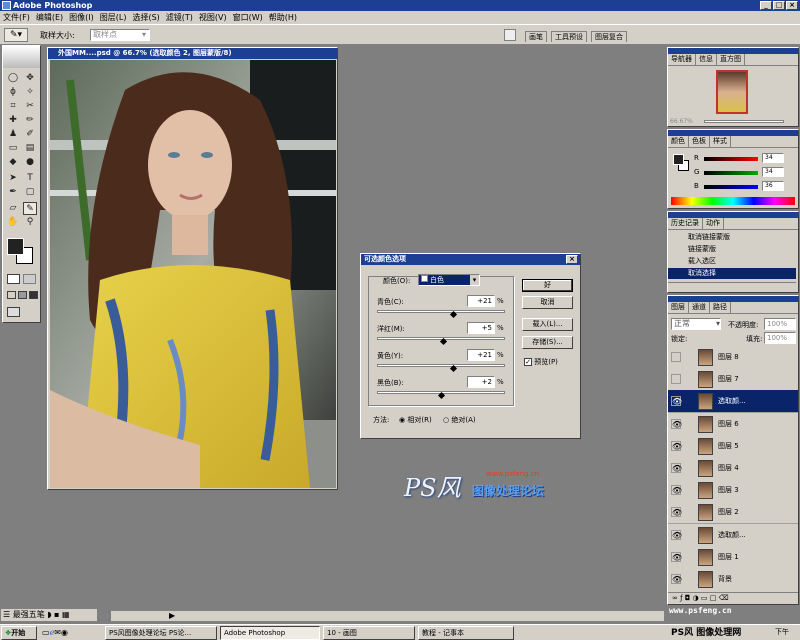 The height and width of the screenshot is (640, 800). What do you see at coordinates (13, 279) in the screenshot?
I see `standard-mode-icon` at bounding box center [13, 279].